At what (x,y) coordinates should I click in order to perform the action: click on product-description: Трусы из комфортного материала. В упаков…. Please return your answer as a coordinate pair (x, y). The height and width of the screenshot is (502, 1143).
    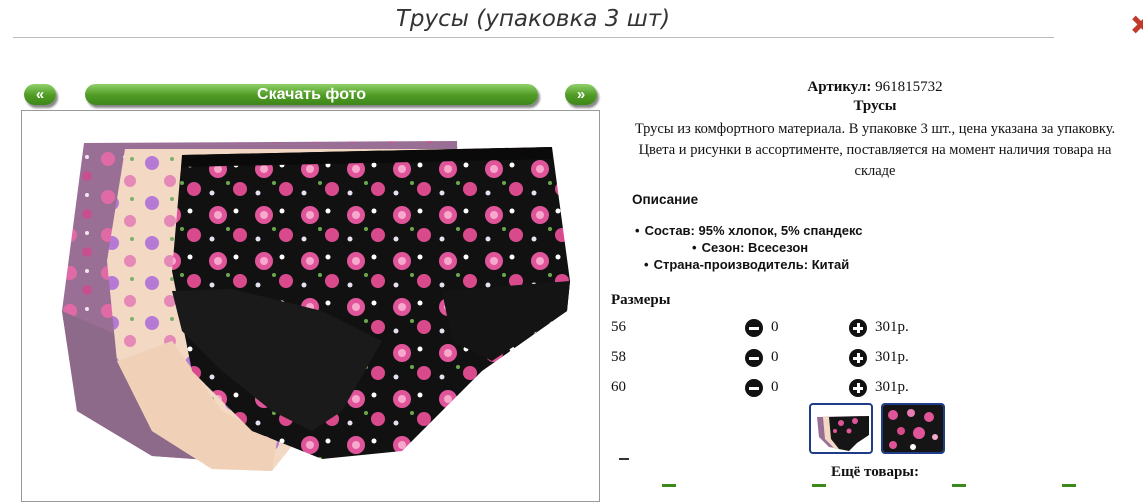
    Looking at the image, I should click on (875, 150).